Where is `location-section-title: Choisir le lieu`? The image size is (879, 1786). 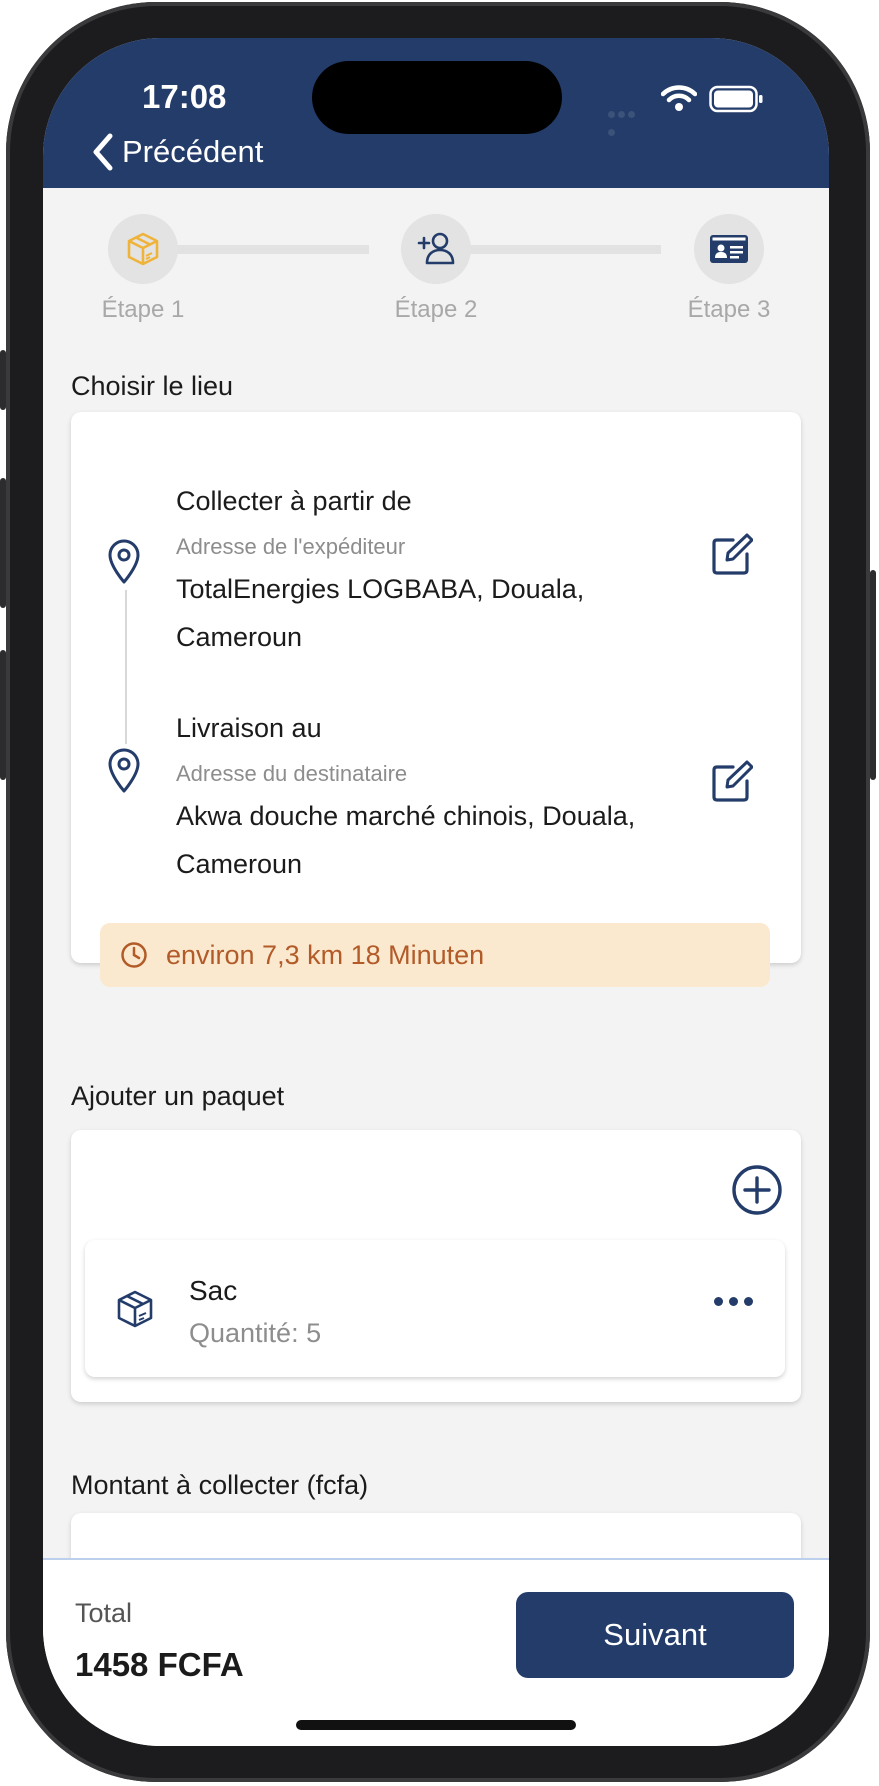 location-section-title: Choisir le lieu is located at coordinates (152, 386).